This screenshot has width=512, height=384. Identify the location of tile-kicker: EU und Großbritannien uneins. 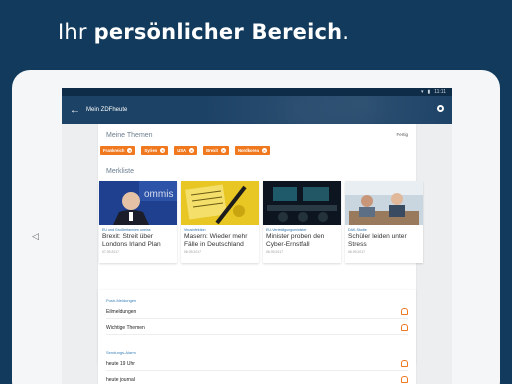
(126, 230).